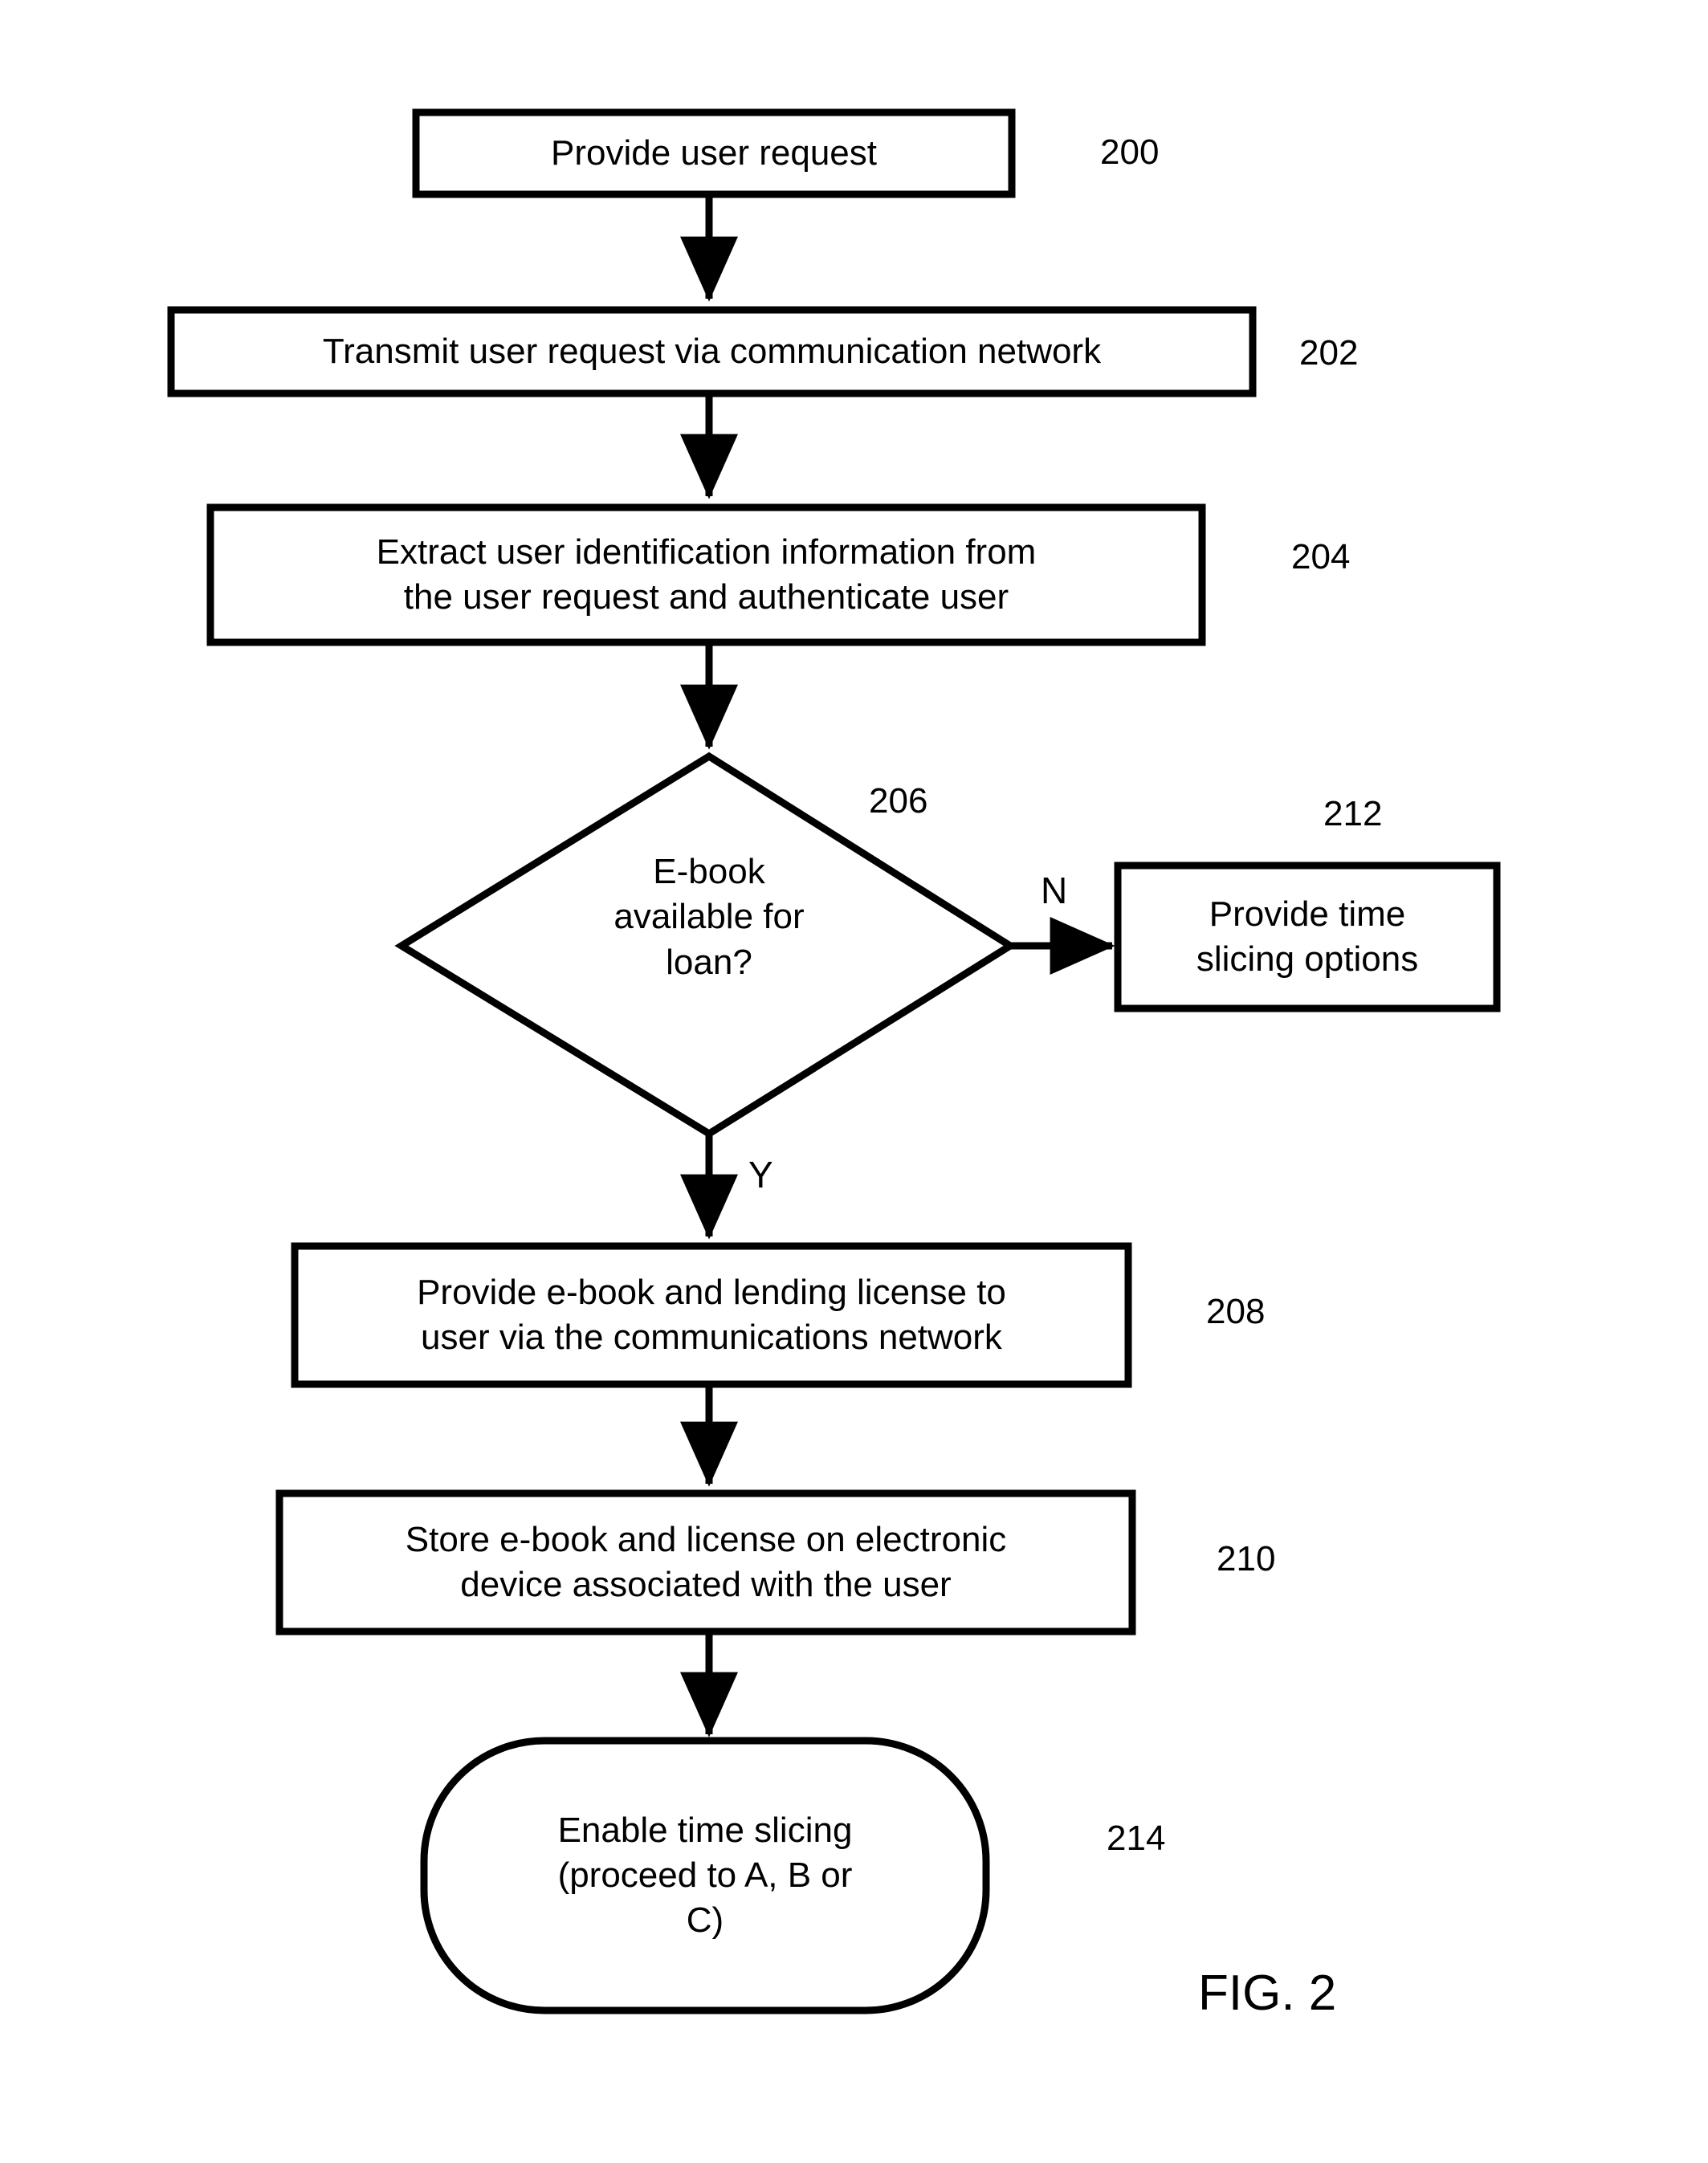 Image resolution: width=1708 pixels, height=2163 pixels. Describe the element at coordinates (706, 574) in the screenshot. I see `node-204-shape` at that location.